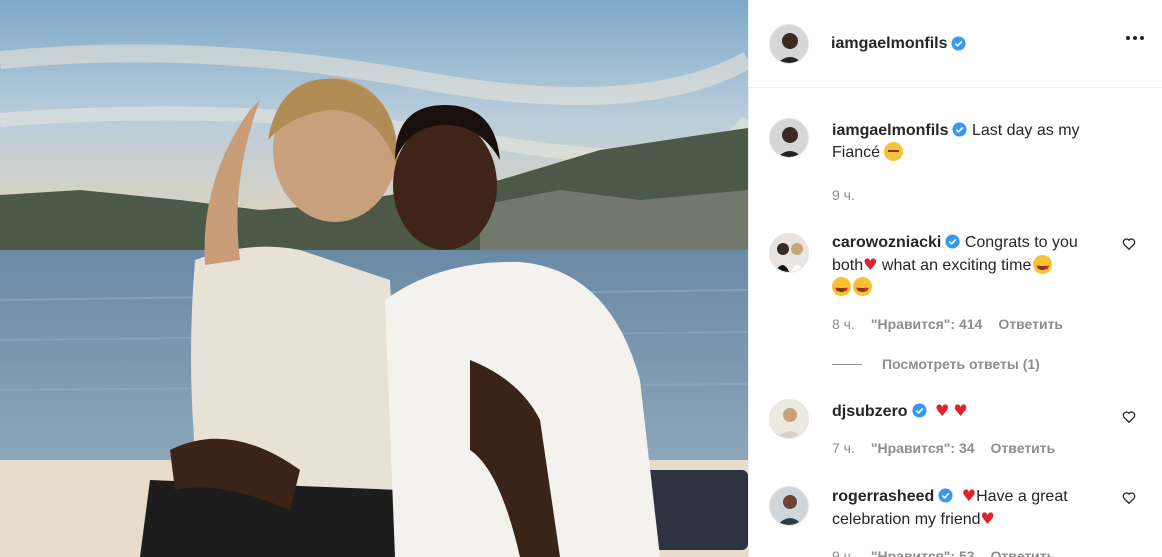 The width and height of the screenshot is (1162, 557). Describe the element at coordinates (843, 195) in the screenshot. I see `caption-time: 9 ч.` at that location.